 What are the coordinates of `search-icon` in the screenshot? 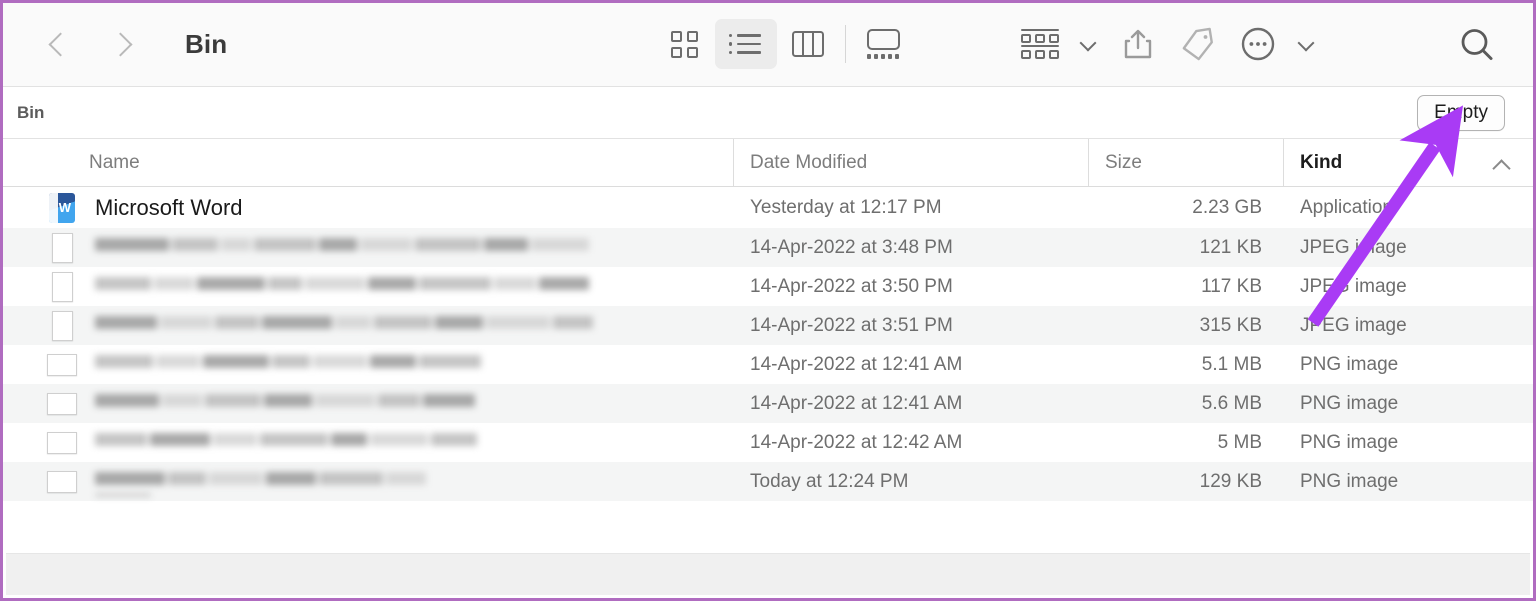 It's located at (1477, 44).